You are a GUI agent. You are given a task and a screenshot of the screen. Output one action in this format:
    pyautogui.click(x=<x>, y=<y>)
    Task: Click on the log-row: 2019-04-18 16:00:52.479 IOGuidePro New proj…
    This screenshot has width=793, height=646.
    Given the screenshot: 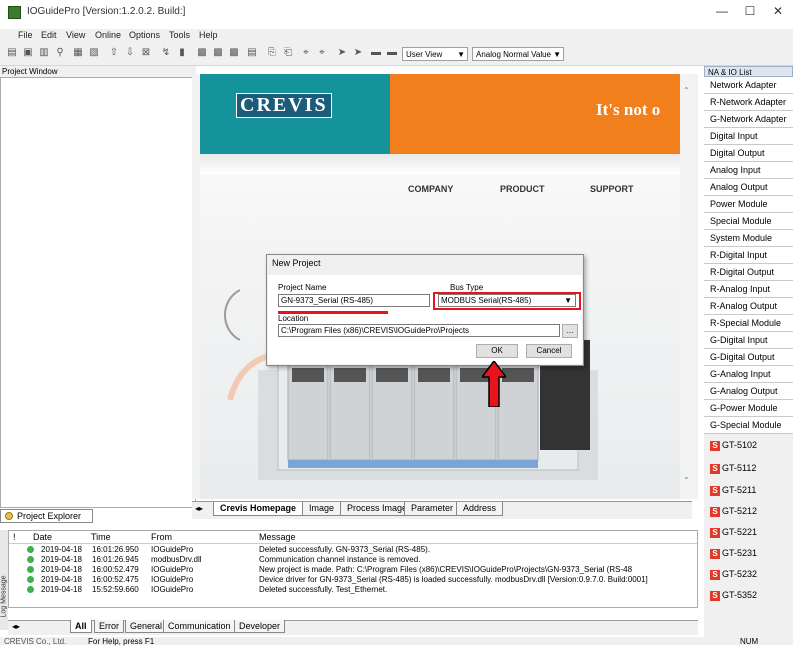 What is the action you would take?
    pyautogui.click(x=353, y=569)
    